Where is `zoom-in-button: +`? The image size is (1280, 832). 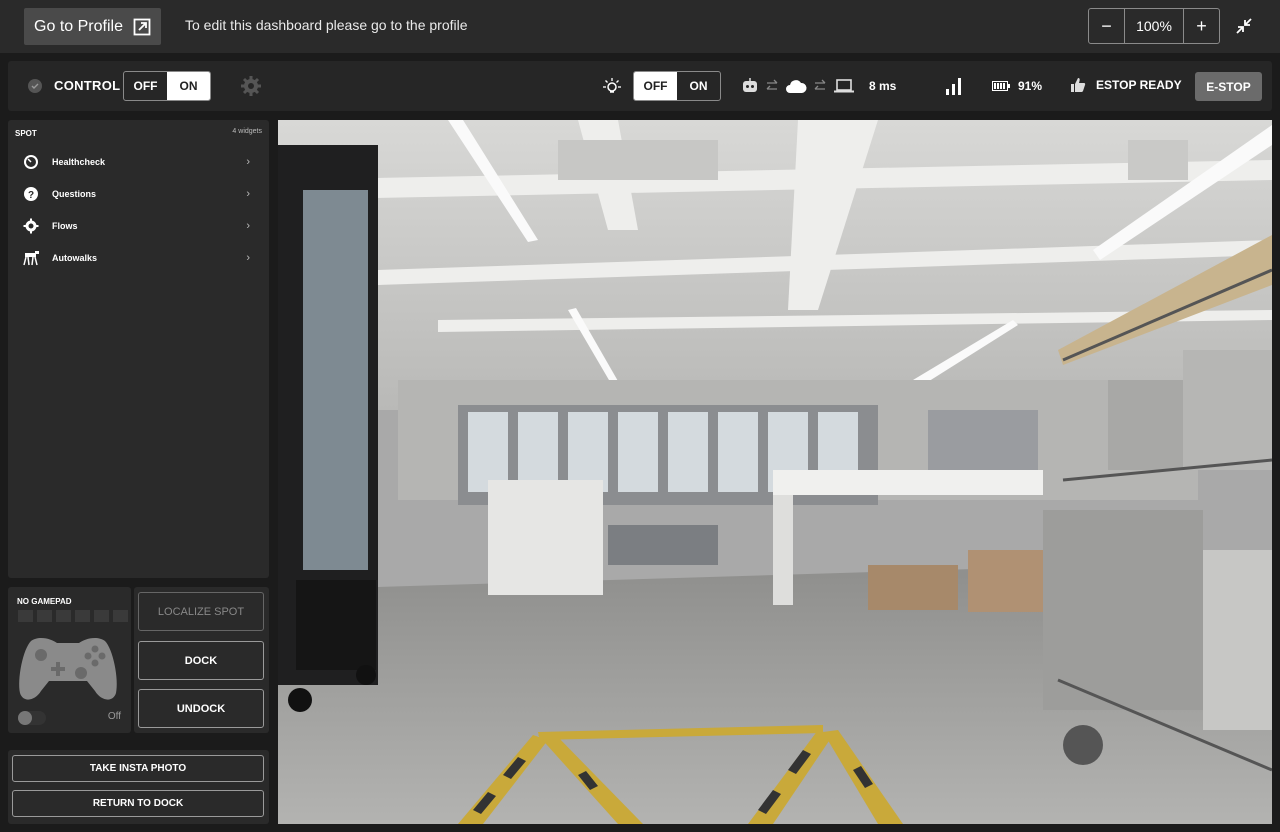
zoom-in-button: + is located at coordinates (1201, 26).